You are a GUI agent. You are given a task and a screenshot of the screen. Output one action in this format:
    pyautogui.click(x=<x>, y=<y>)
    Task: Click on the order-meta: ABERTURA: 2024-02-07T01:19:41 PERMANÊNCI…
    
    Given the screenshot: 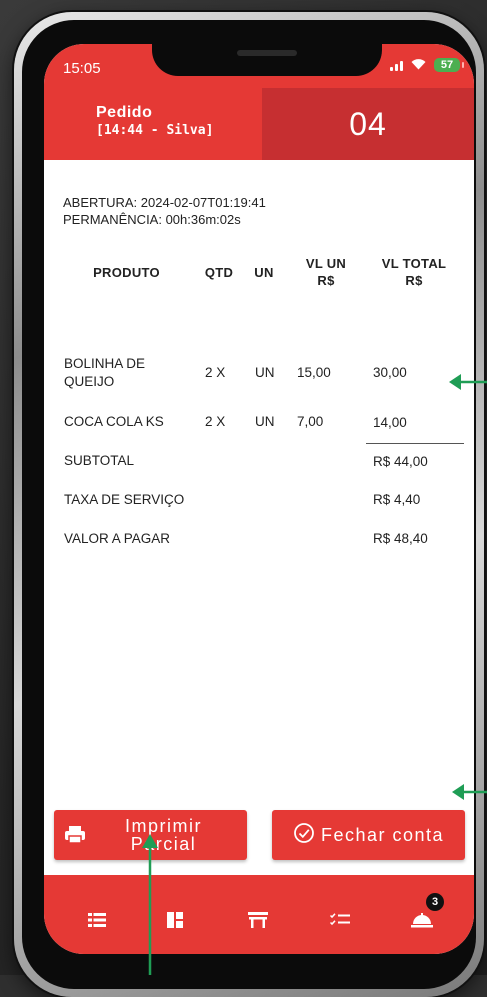 What is the action you would take?
    pyautogui.click(x=164, y=211)
    